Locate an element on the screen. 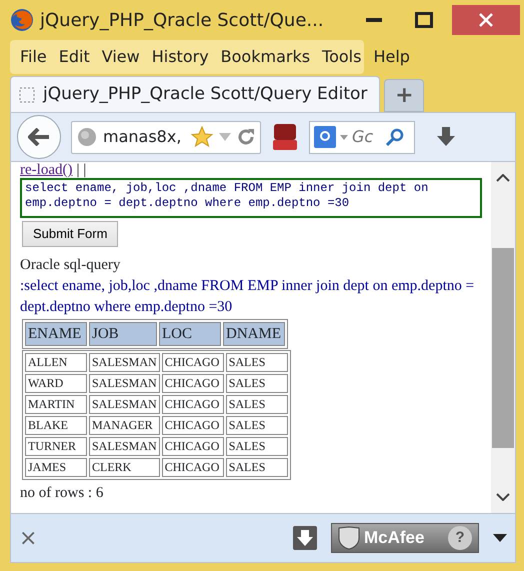  page-icon is located at coordinates (27, 94).